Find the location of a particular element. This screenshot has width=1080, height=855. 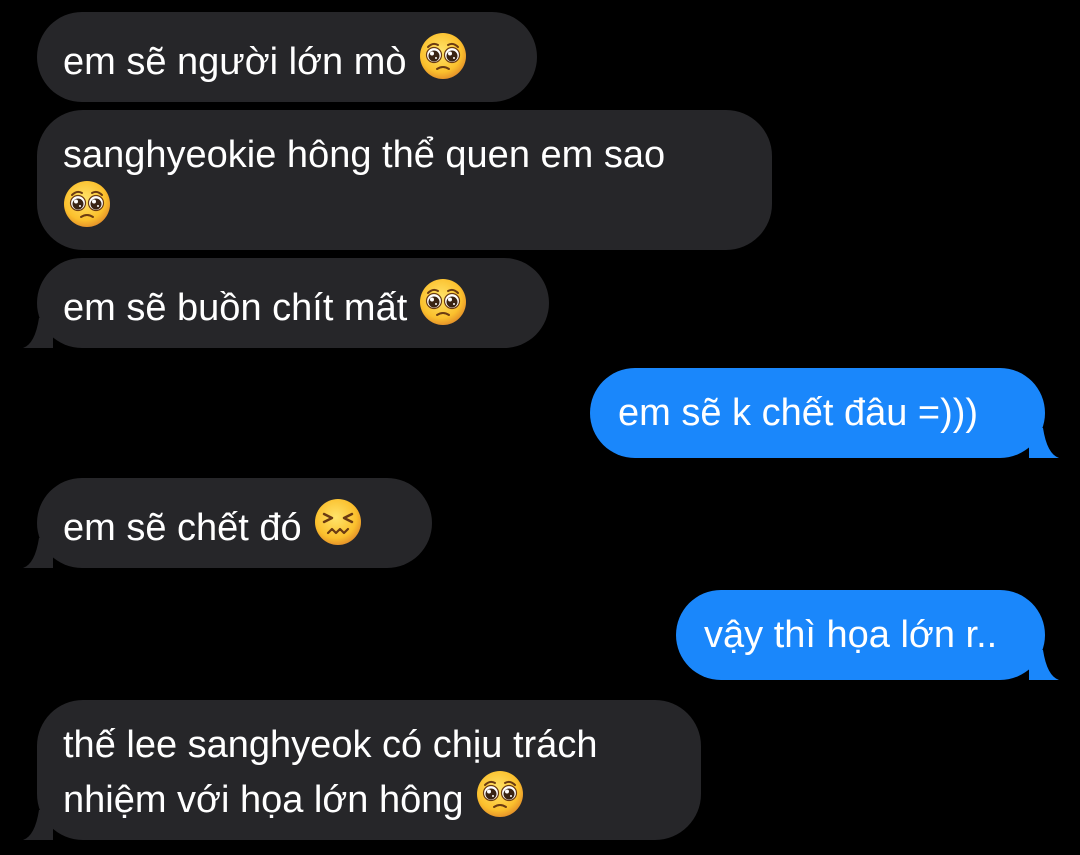

incoming-message-bubble: sanghyeokie hông thể quen em sao is located at coordinates (404, 180).